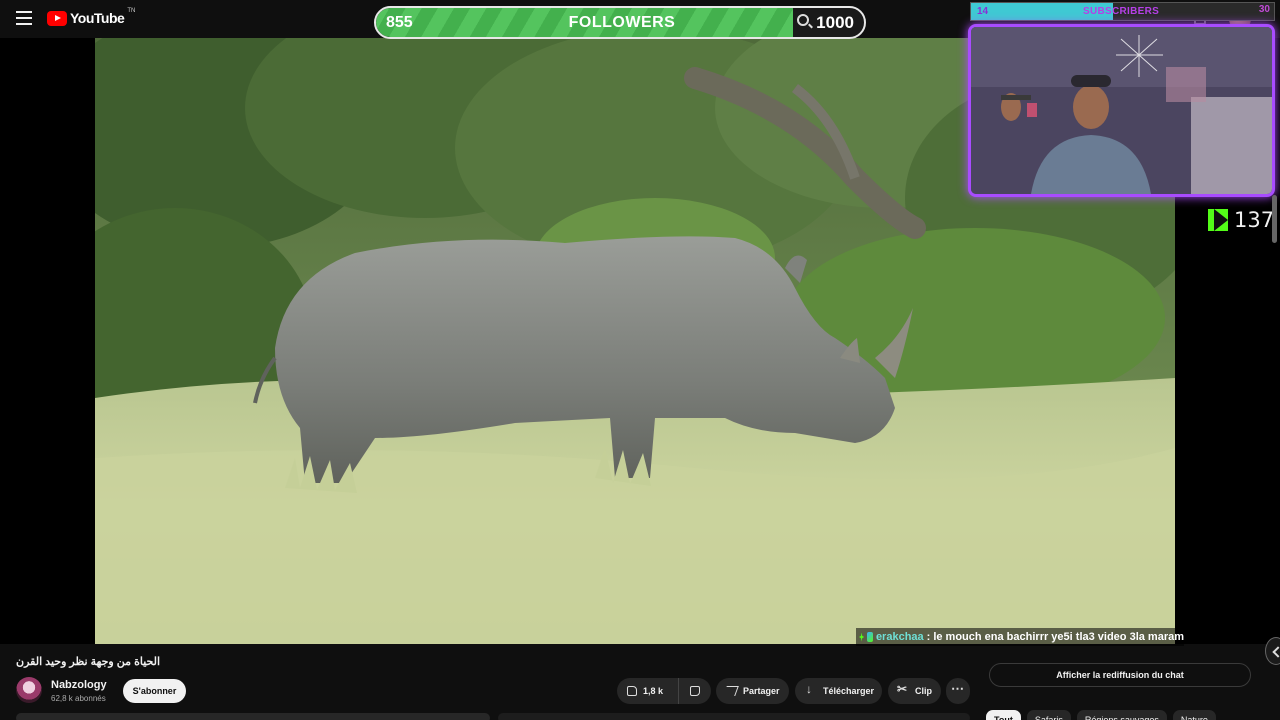  What do you see at coordinates (761, 691) in the screenshot?
I see `share-label: Partager` at bounding box center [761, 691].